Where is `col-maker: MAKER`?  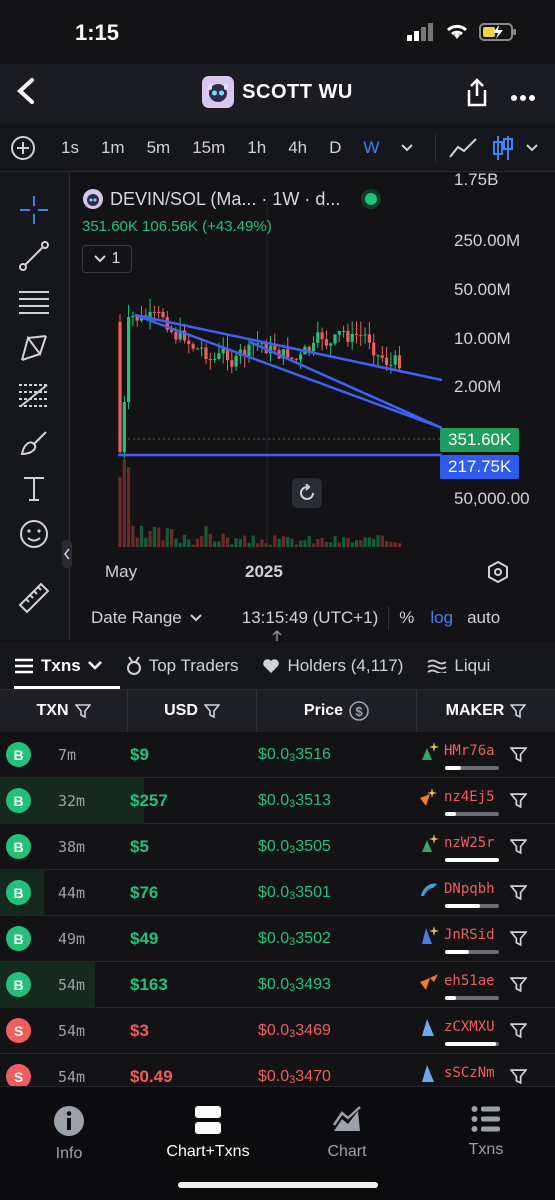
col-maker: MAKER is located at coordinates (486, 711).